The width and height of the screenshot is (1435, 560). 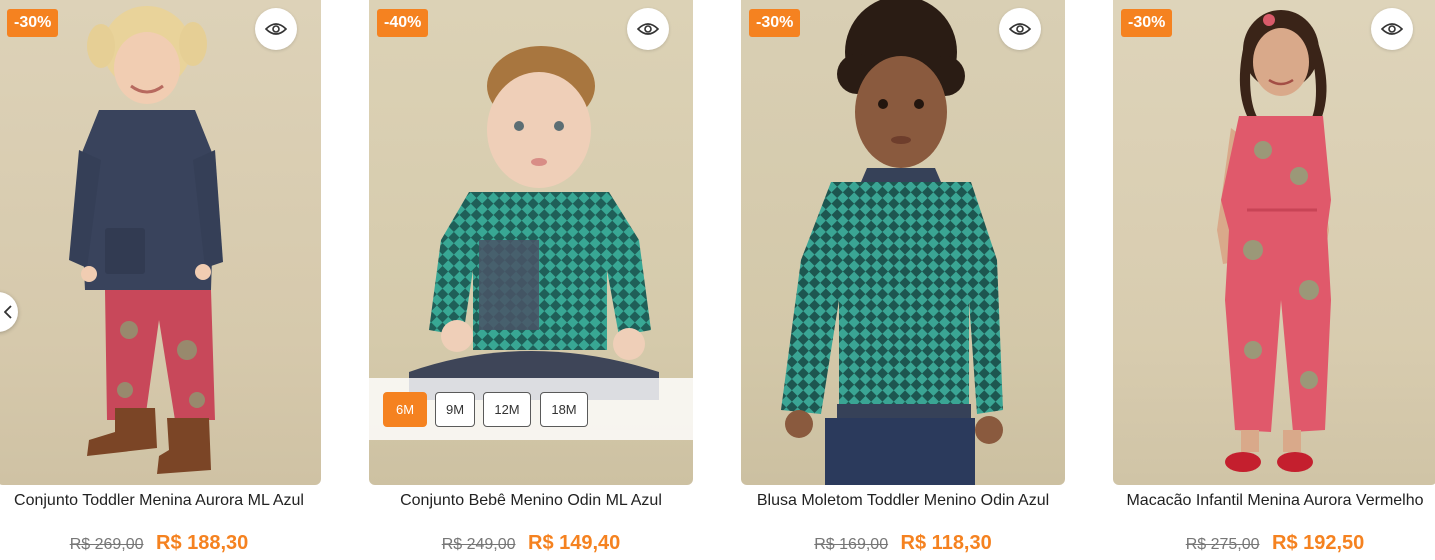 I want to click on old-price: R$ 249,00, so click(x=478, y=544).